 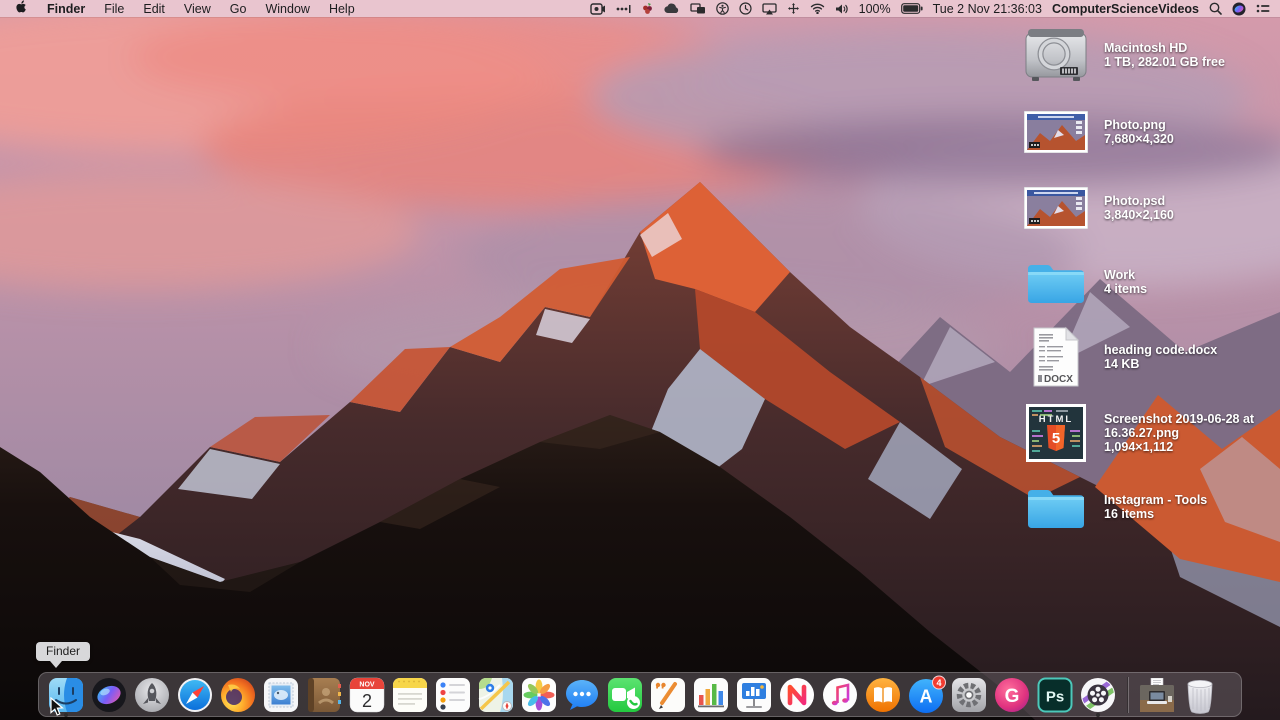 I want to click on dock-system-preferences-icon, so click(x=969, y=695).